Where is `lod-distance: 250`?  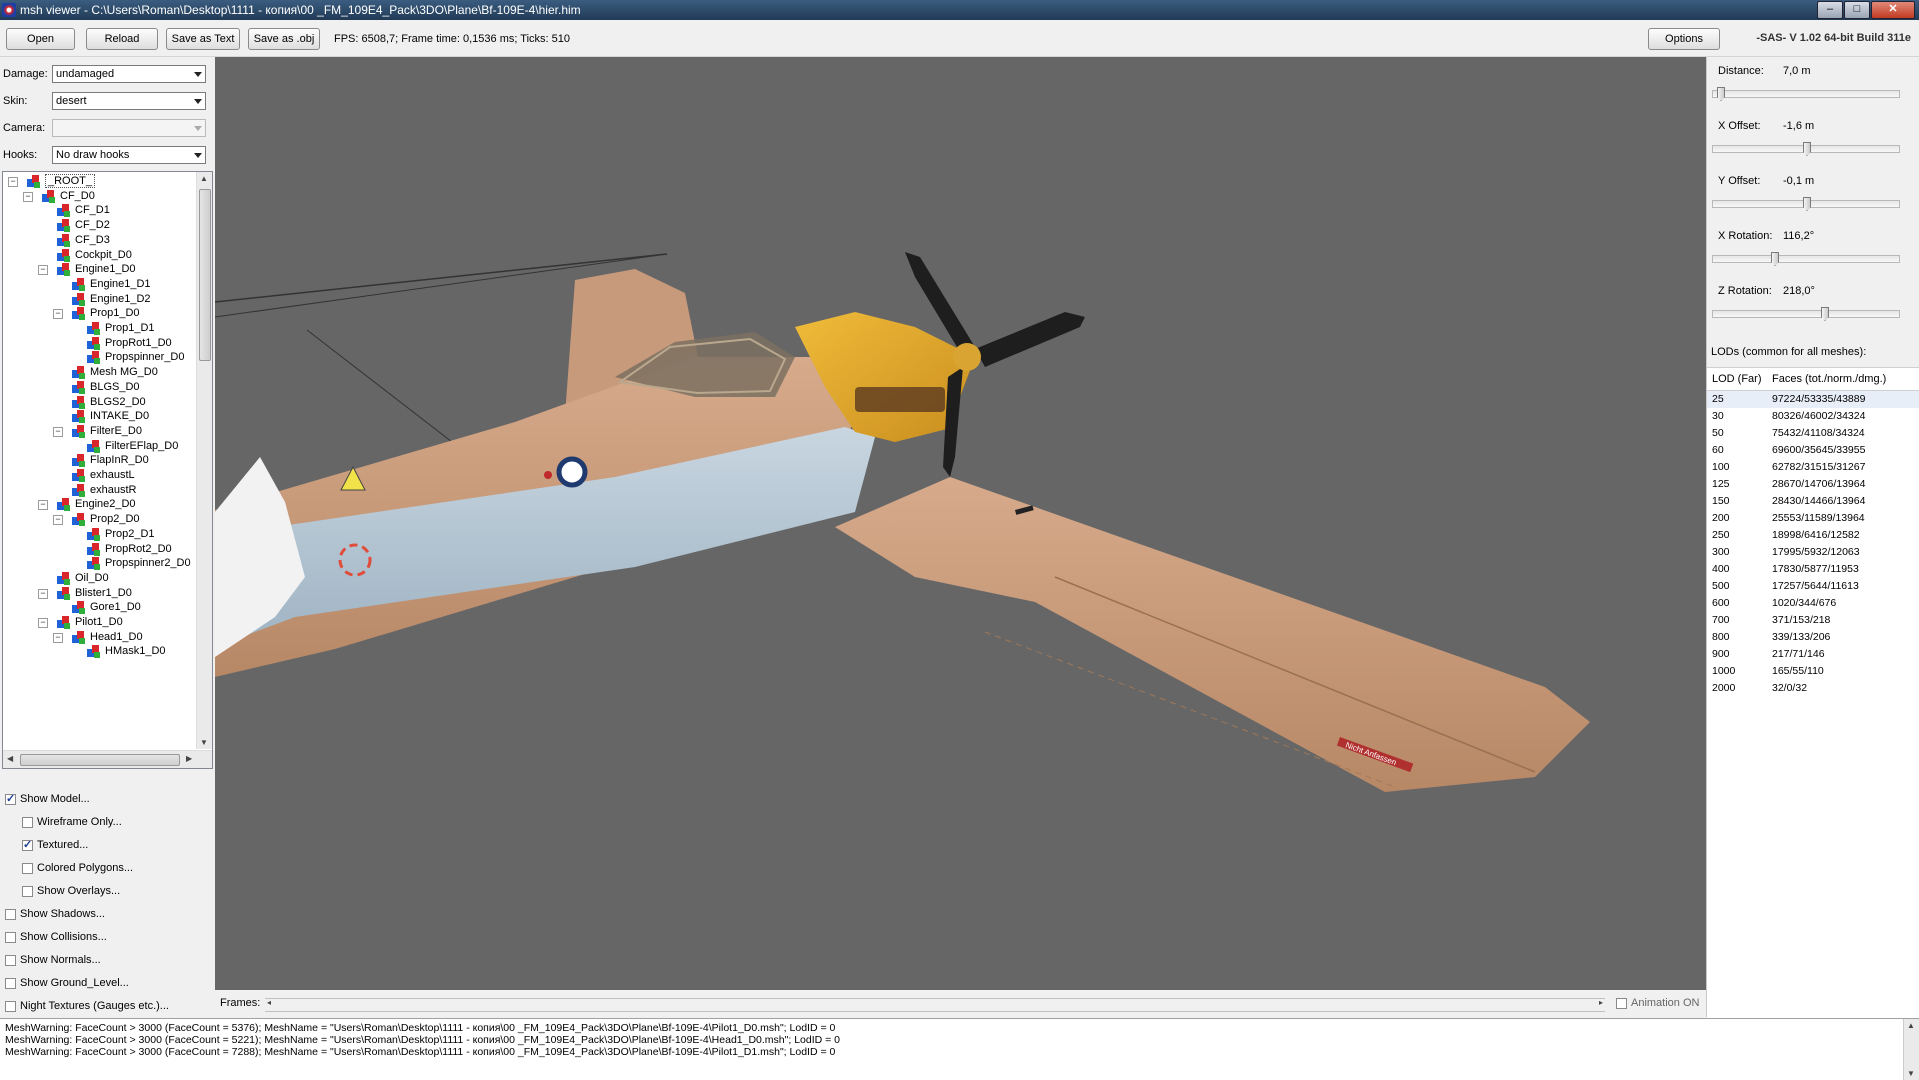
lod-distance: 250 is located at coordinates (1721, 535).